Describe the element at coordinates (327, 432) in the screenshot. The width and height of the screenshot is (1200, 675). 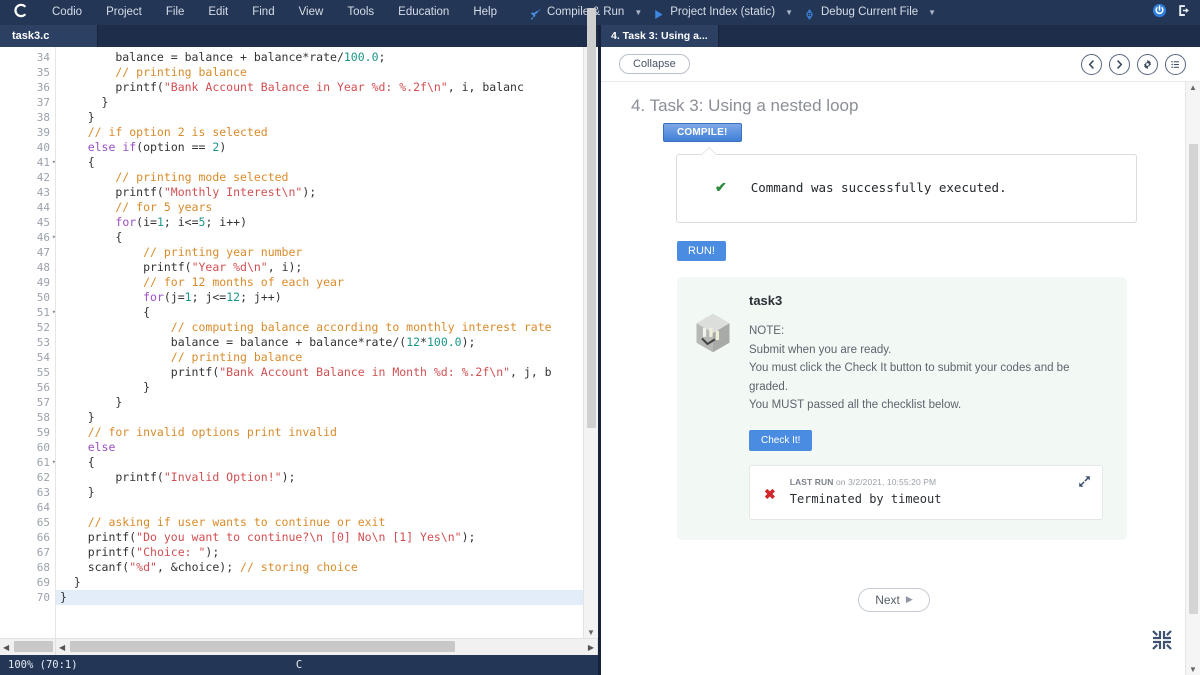
I see `code-line: // for invalid options print invalid` at that location.